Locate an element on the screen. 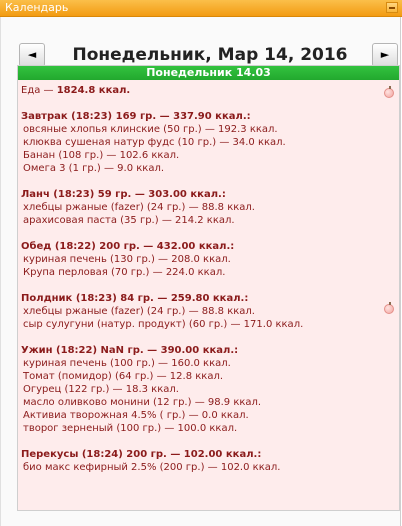 The image size is (402, 526). meal-item: Крупа перловая (70 гр.) — 224.0 ккал. is located at coordinates (206, 272).